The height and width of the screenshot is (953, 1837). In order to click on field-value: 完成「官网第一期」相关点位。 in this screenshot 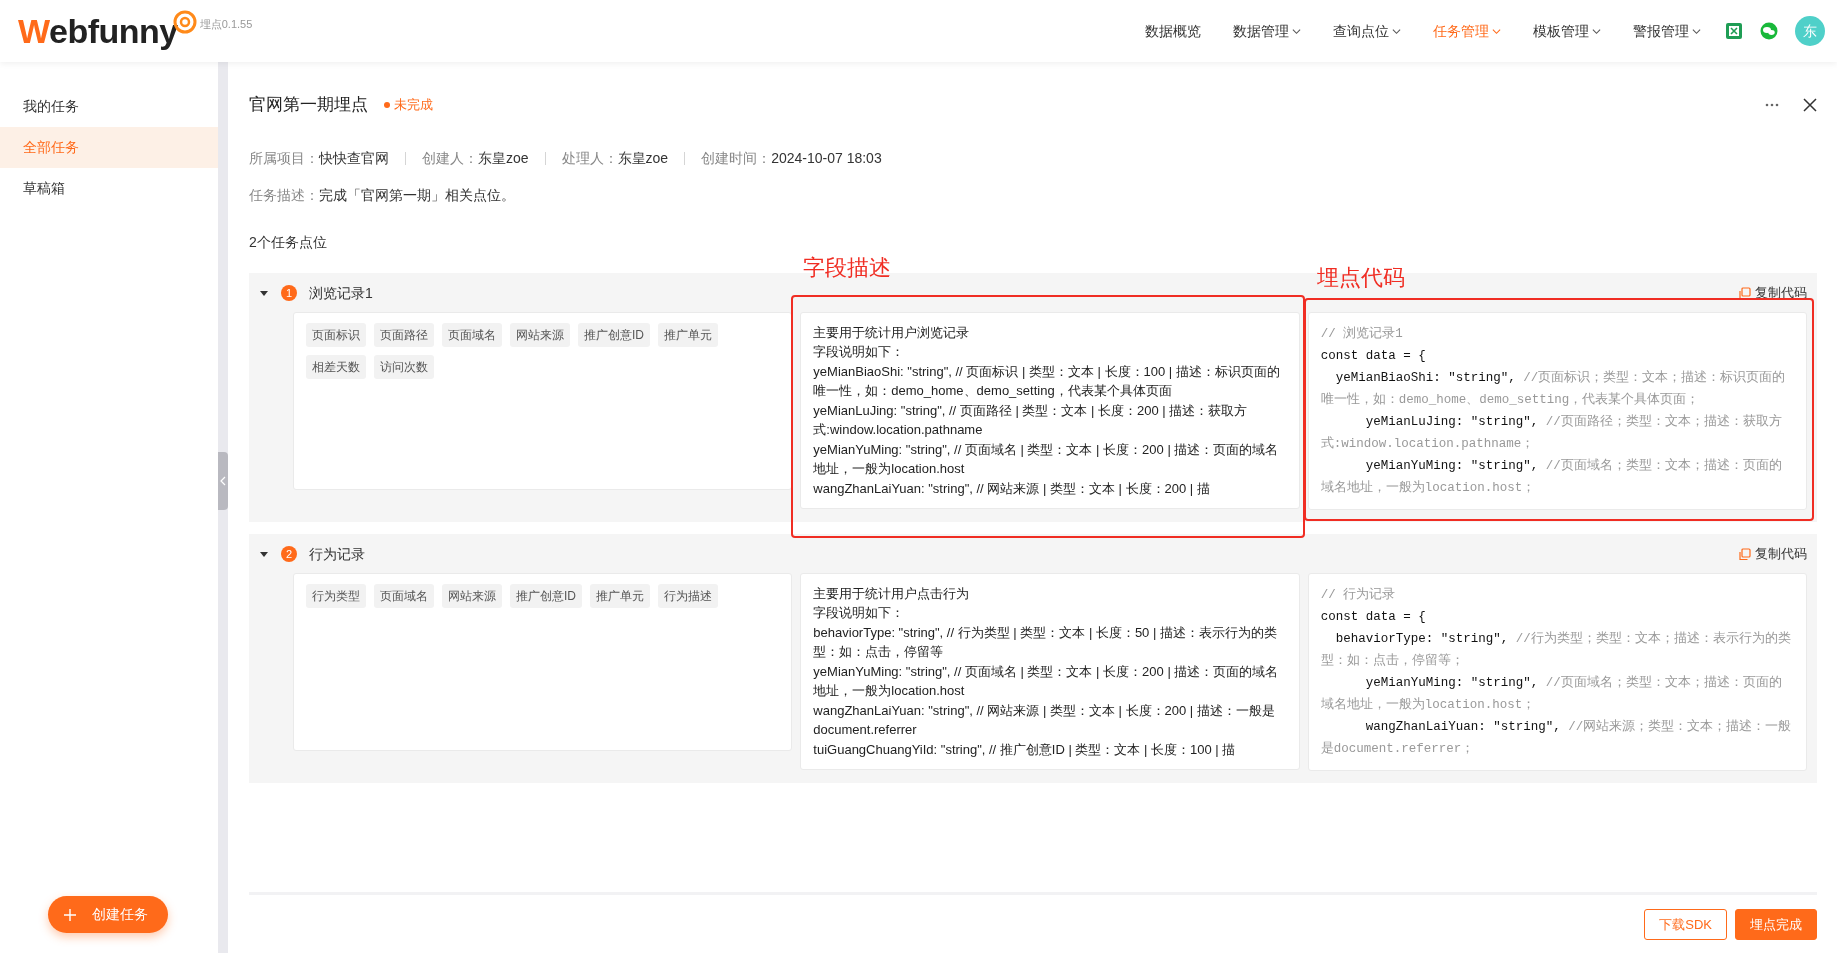, I will do `click(417, 195)`.